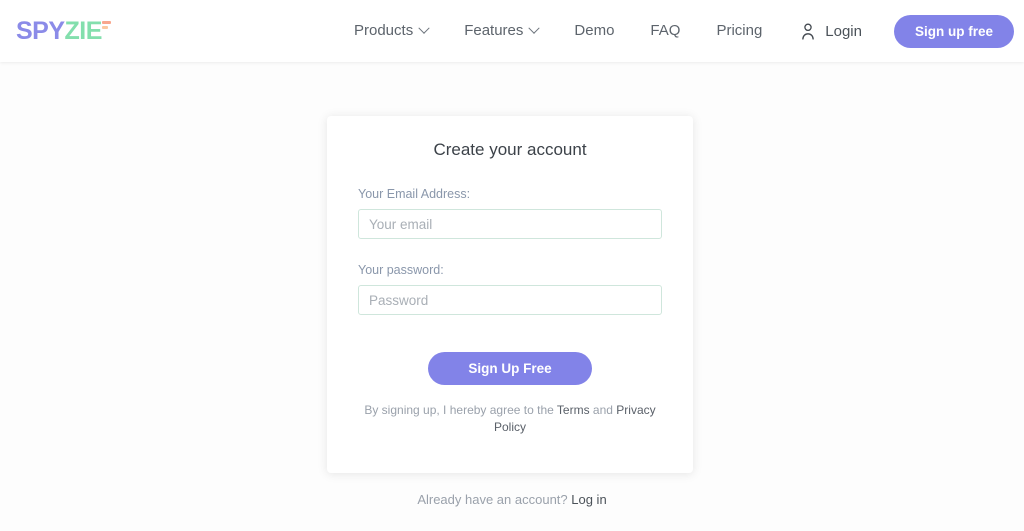  I want to click on logo-text-spy: SPY, so click(40, 31).